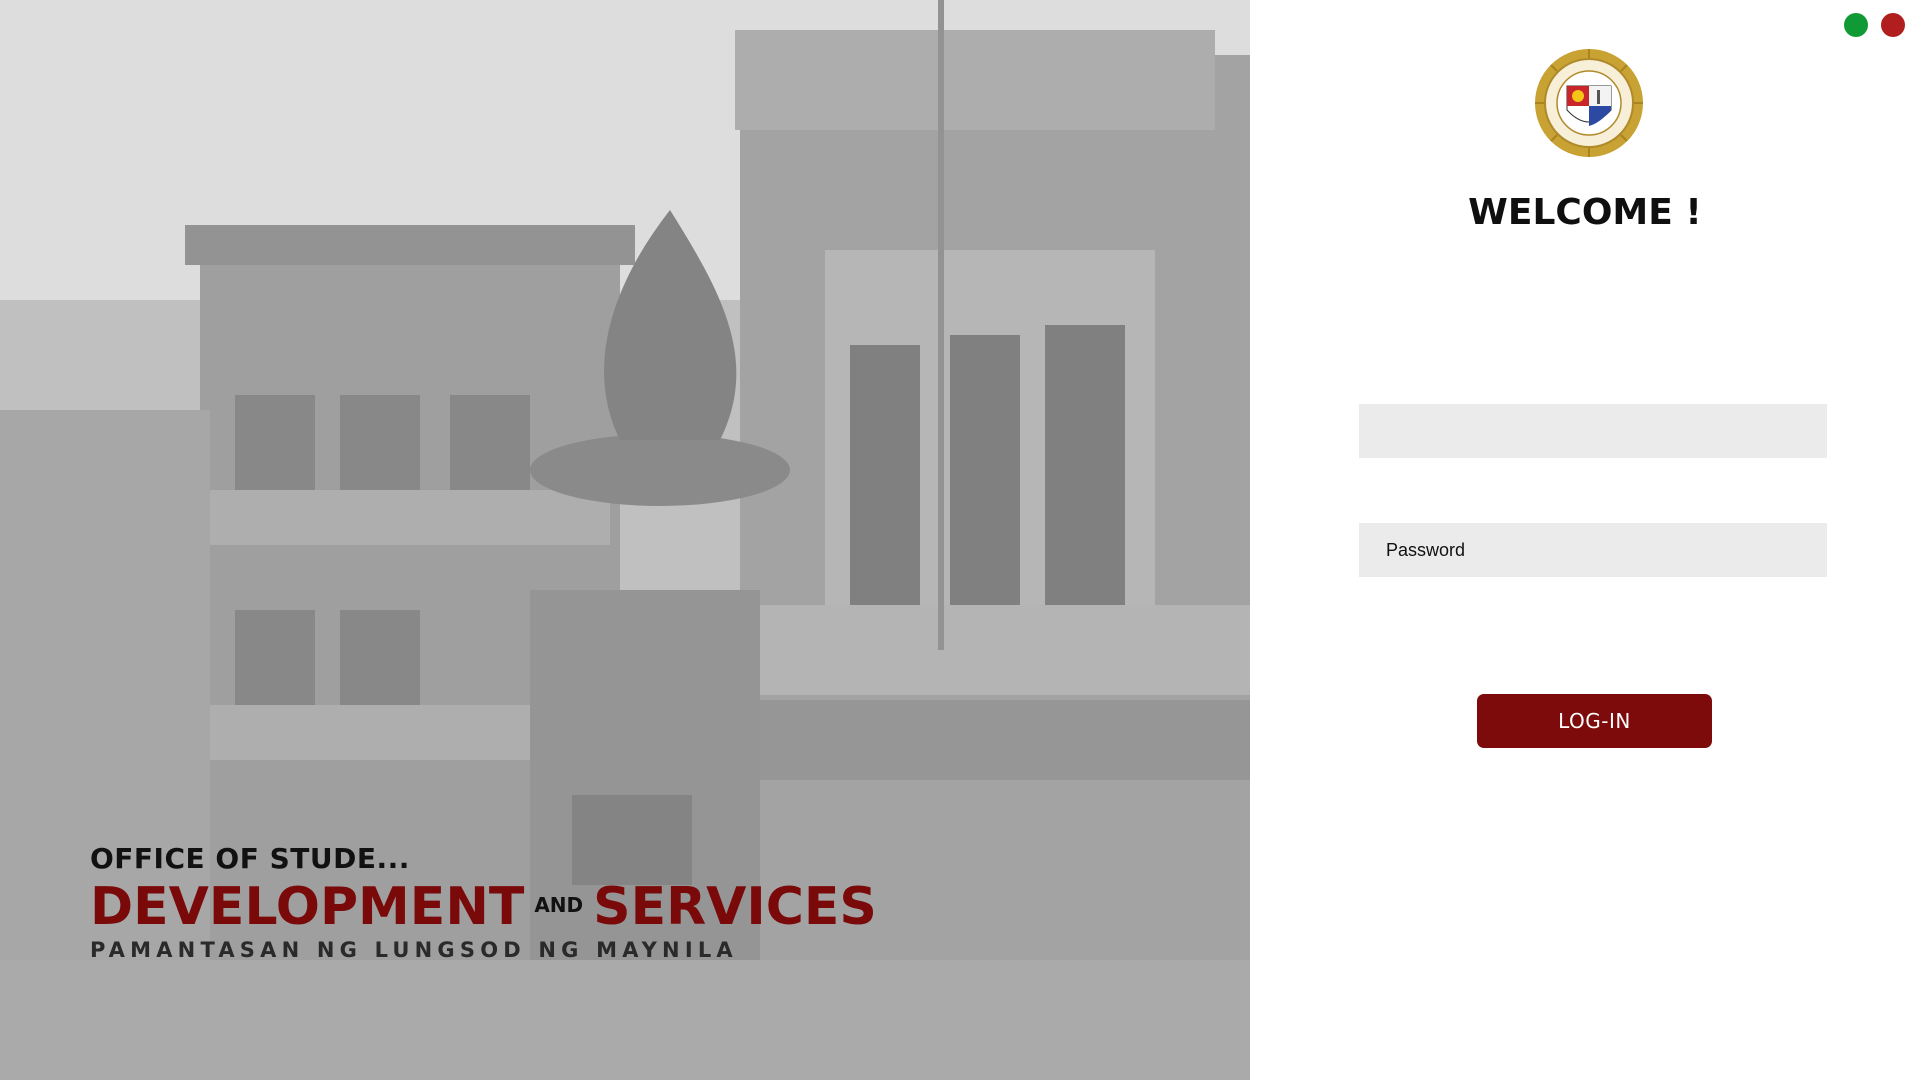 Image resolution: width=1920 pixels, height=1080 pixels. I want to click on university-name: PAMANTASAN NG LUNGSOD NG MAYNILA, so click(414, 950).